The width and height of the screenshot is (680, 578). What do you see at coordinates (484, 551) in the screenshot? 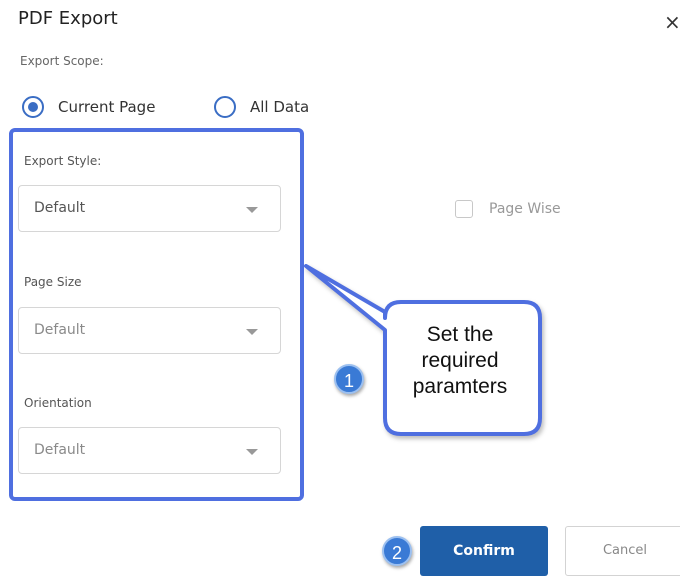
I see `confirm-button: Confirm` at bounding box center [484, 551].